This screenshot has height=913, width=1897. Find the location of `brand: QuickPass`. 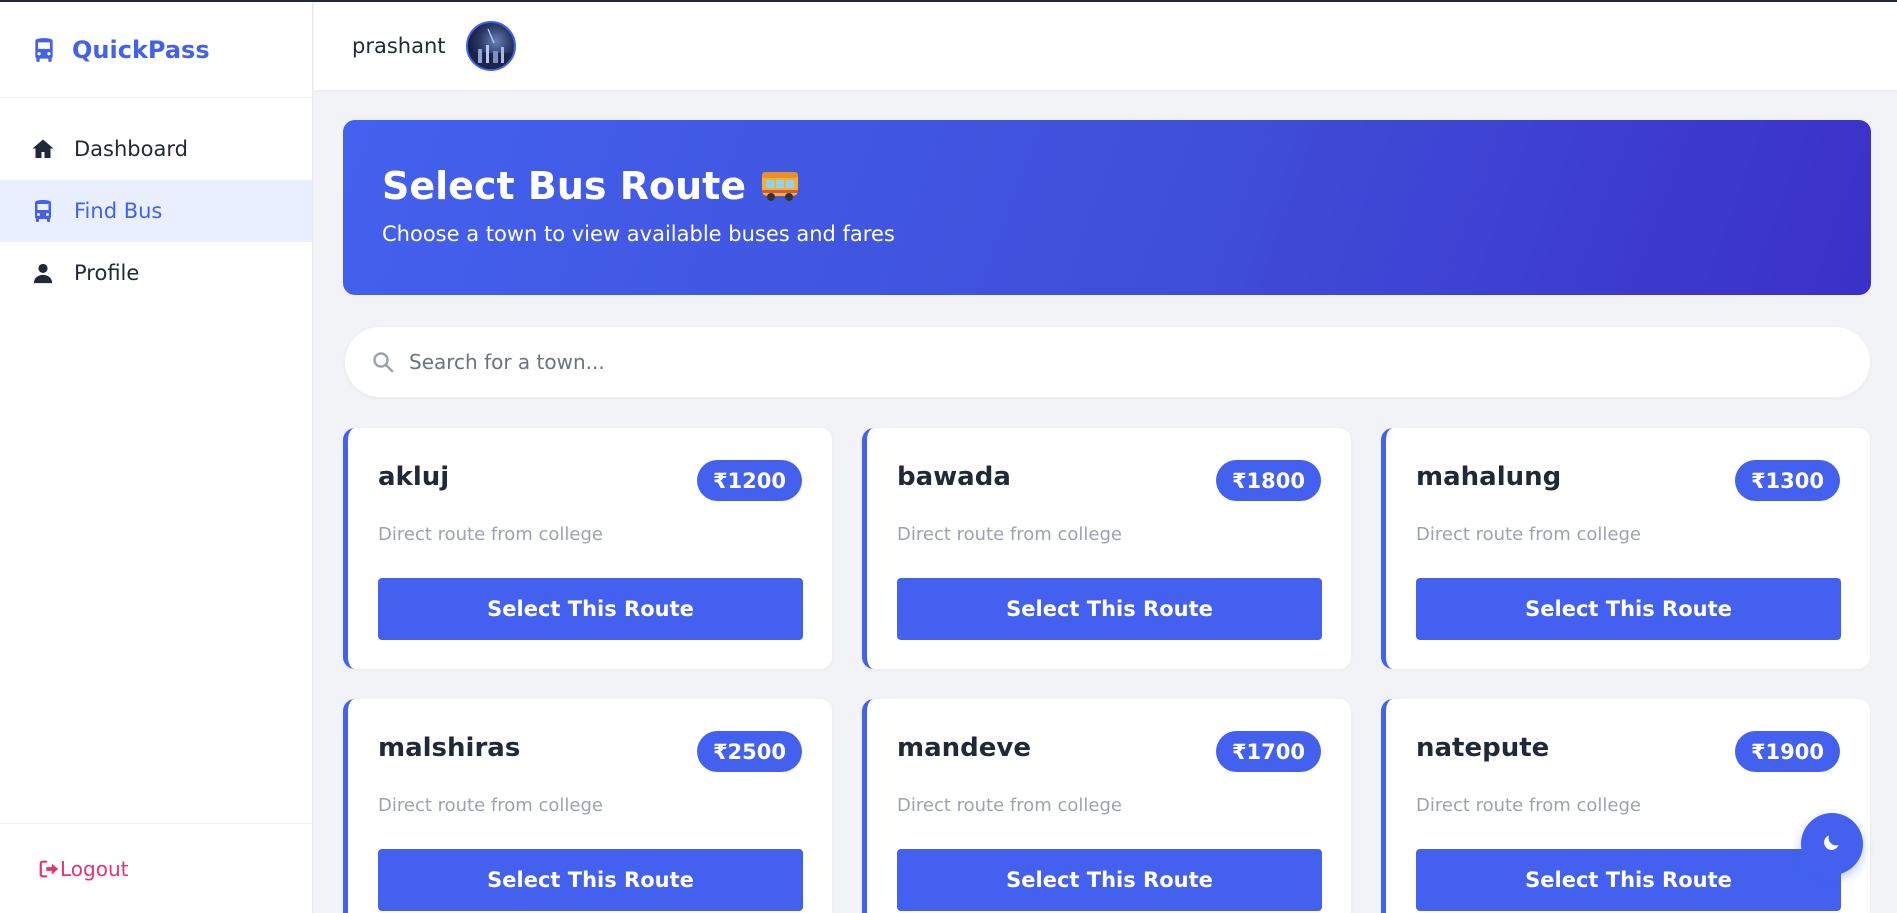

brand: QuickPass is located at coordinates (156, 50).